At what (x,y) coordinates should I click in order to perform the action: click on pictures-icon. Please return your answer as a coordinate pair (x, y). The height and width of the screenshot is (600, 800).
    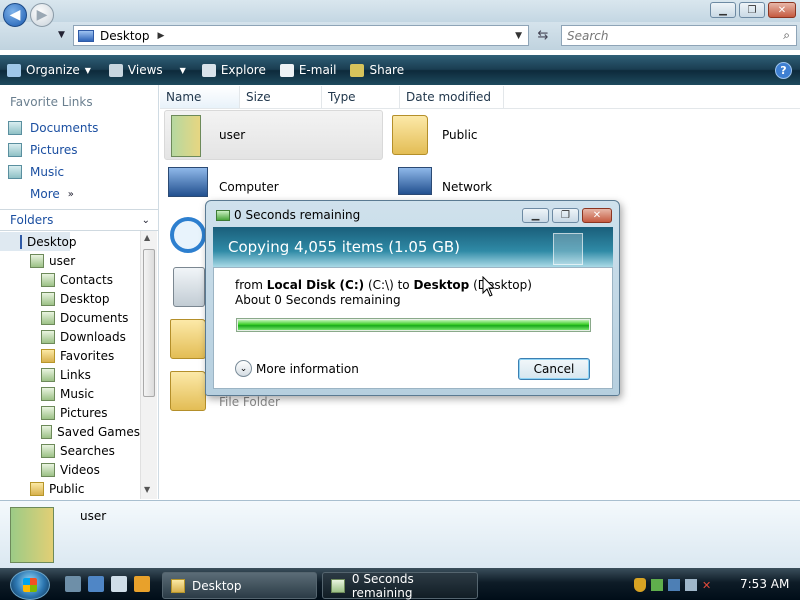
    Looking at the image, I should click on (48, 412).